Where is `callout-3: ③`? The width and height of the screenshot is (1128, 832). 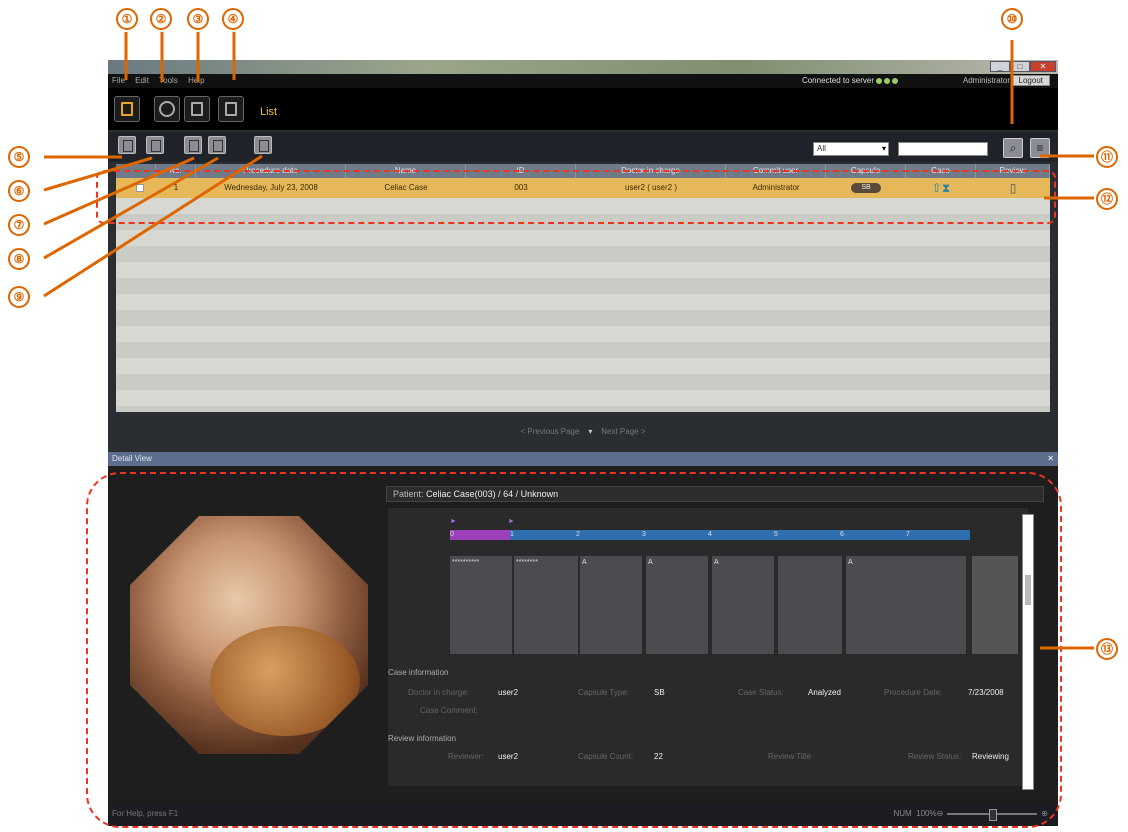
callout-3: ③ is located at coordinates (198, 19).